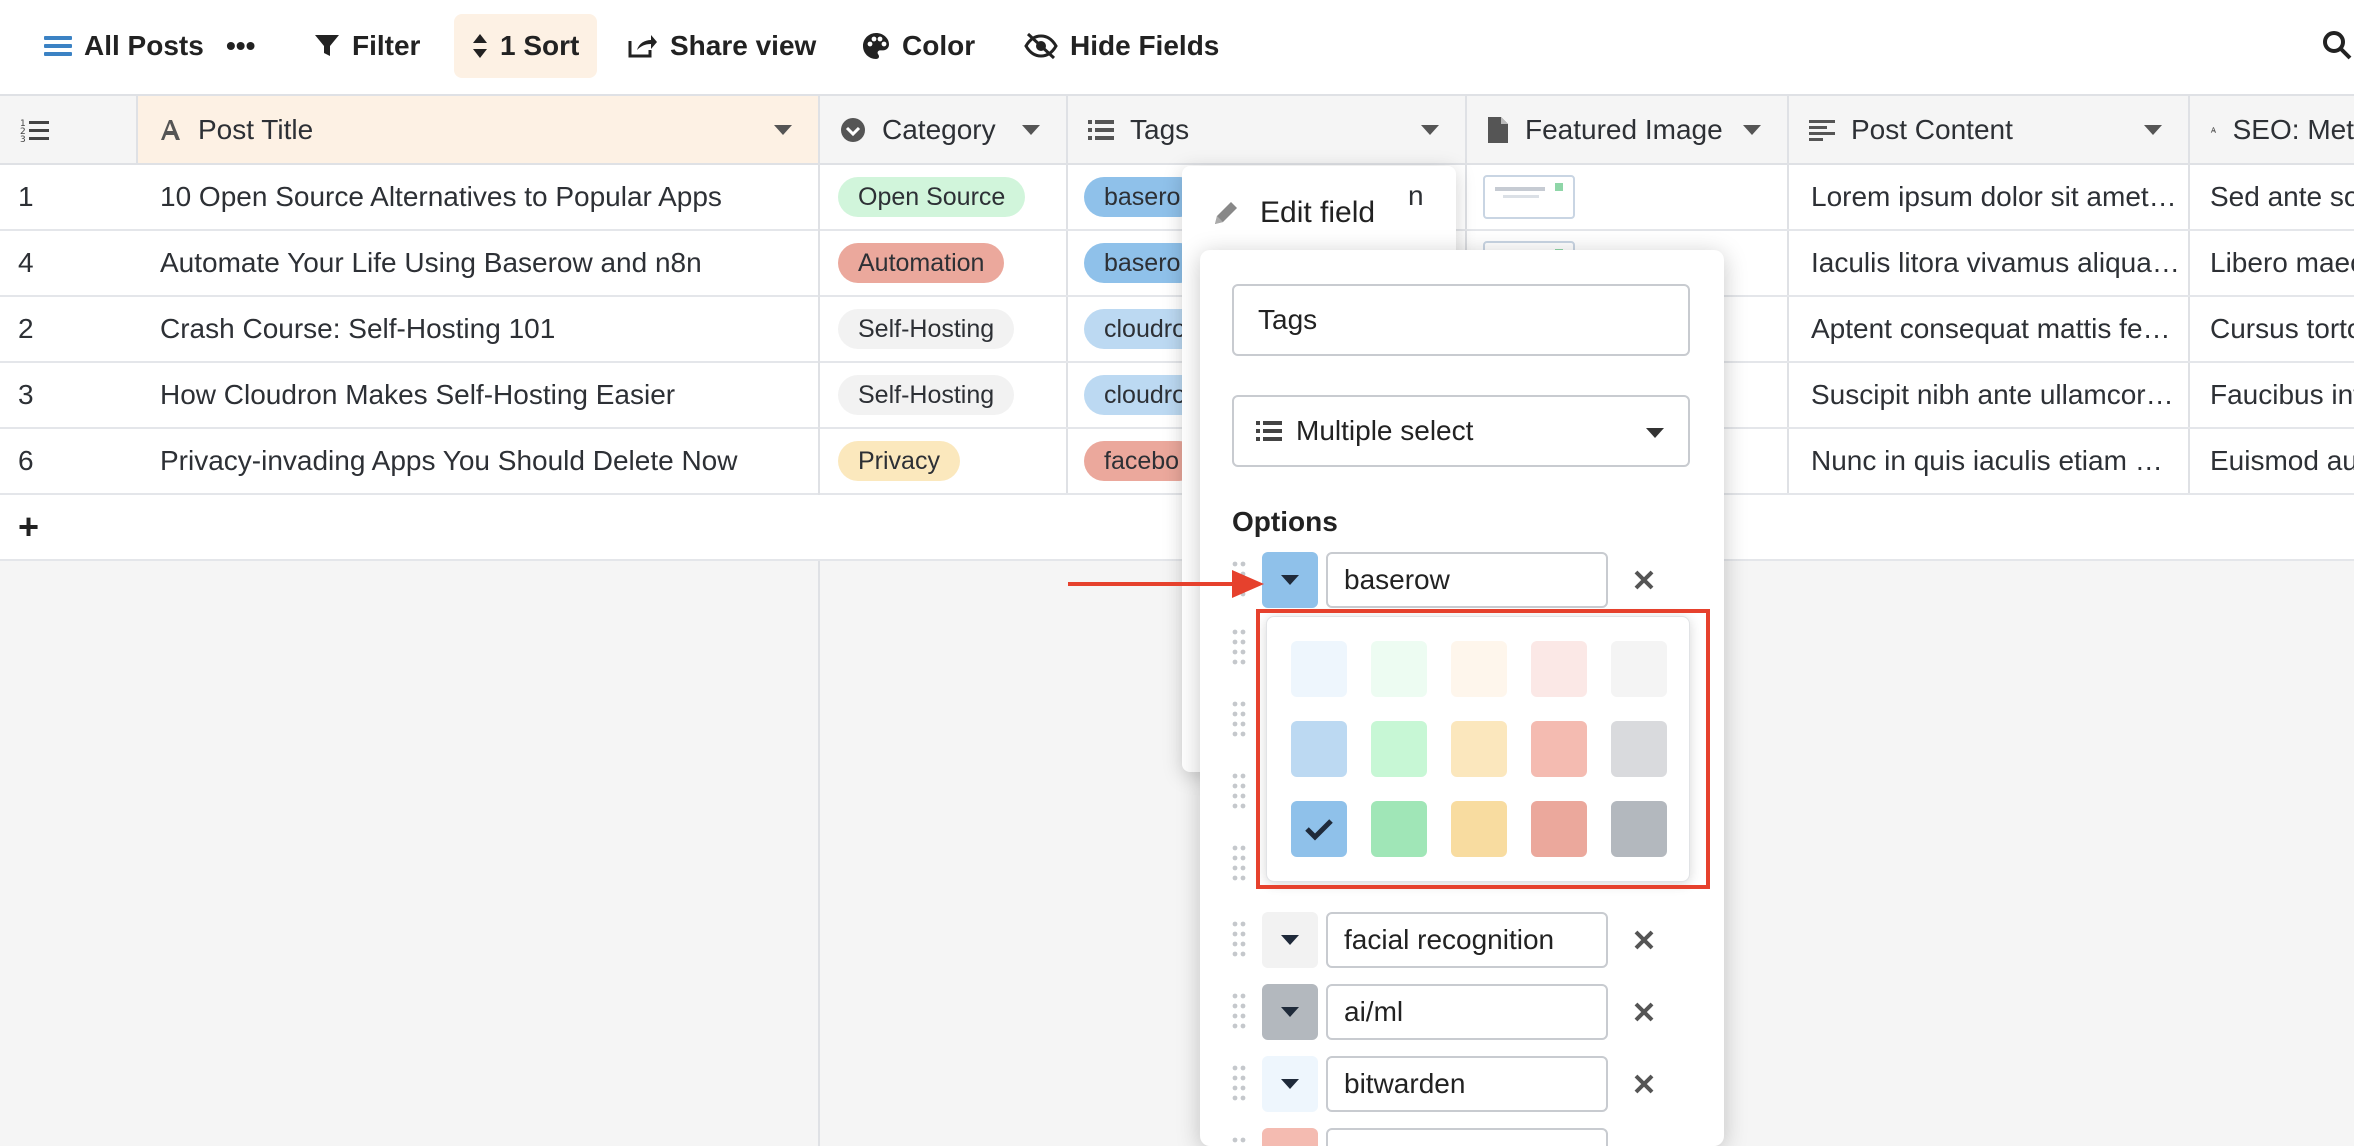 Image resolution: width=2354 pixels, height=1146 pixels. Describe the element at coordinates (526, 46) in the screenshot. I see `sort-button: 1 Sort` at that location.